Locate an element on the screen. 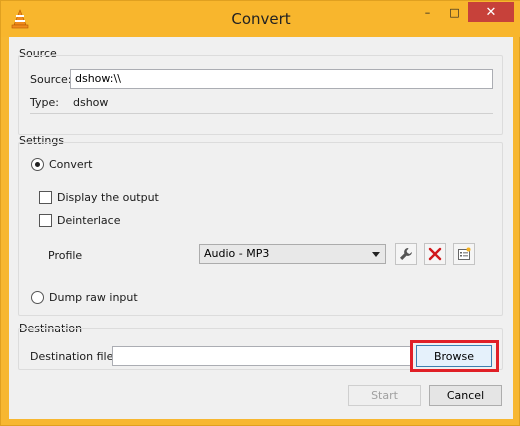 The image size is (520, 426). display-output-checkbox is located at coordinates (45, 197).